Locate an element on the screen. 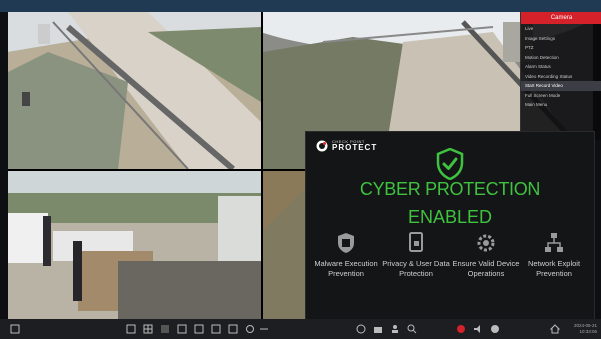  home-icon is located at coordinates (555, 329).